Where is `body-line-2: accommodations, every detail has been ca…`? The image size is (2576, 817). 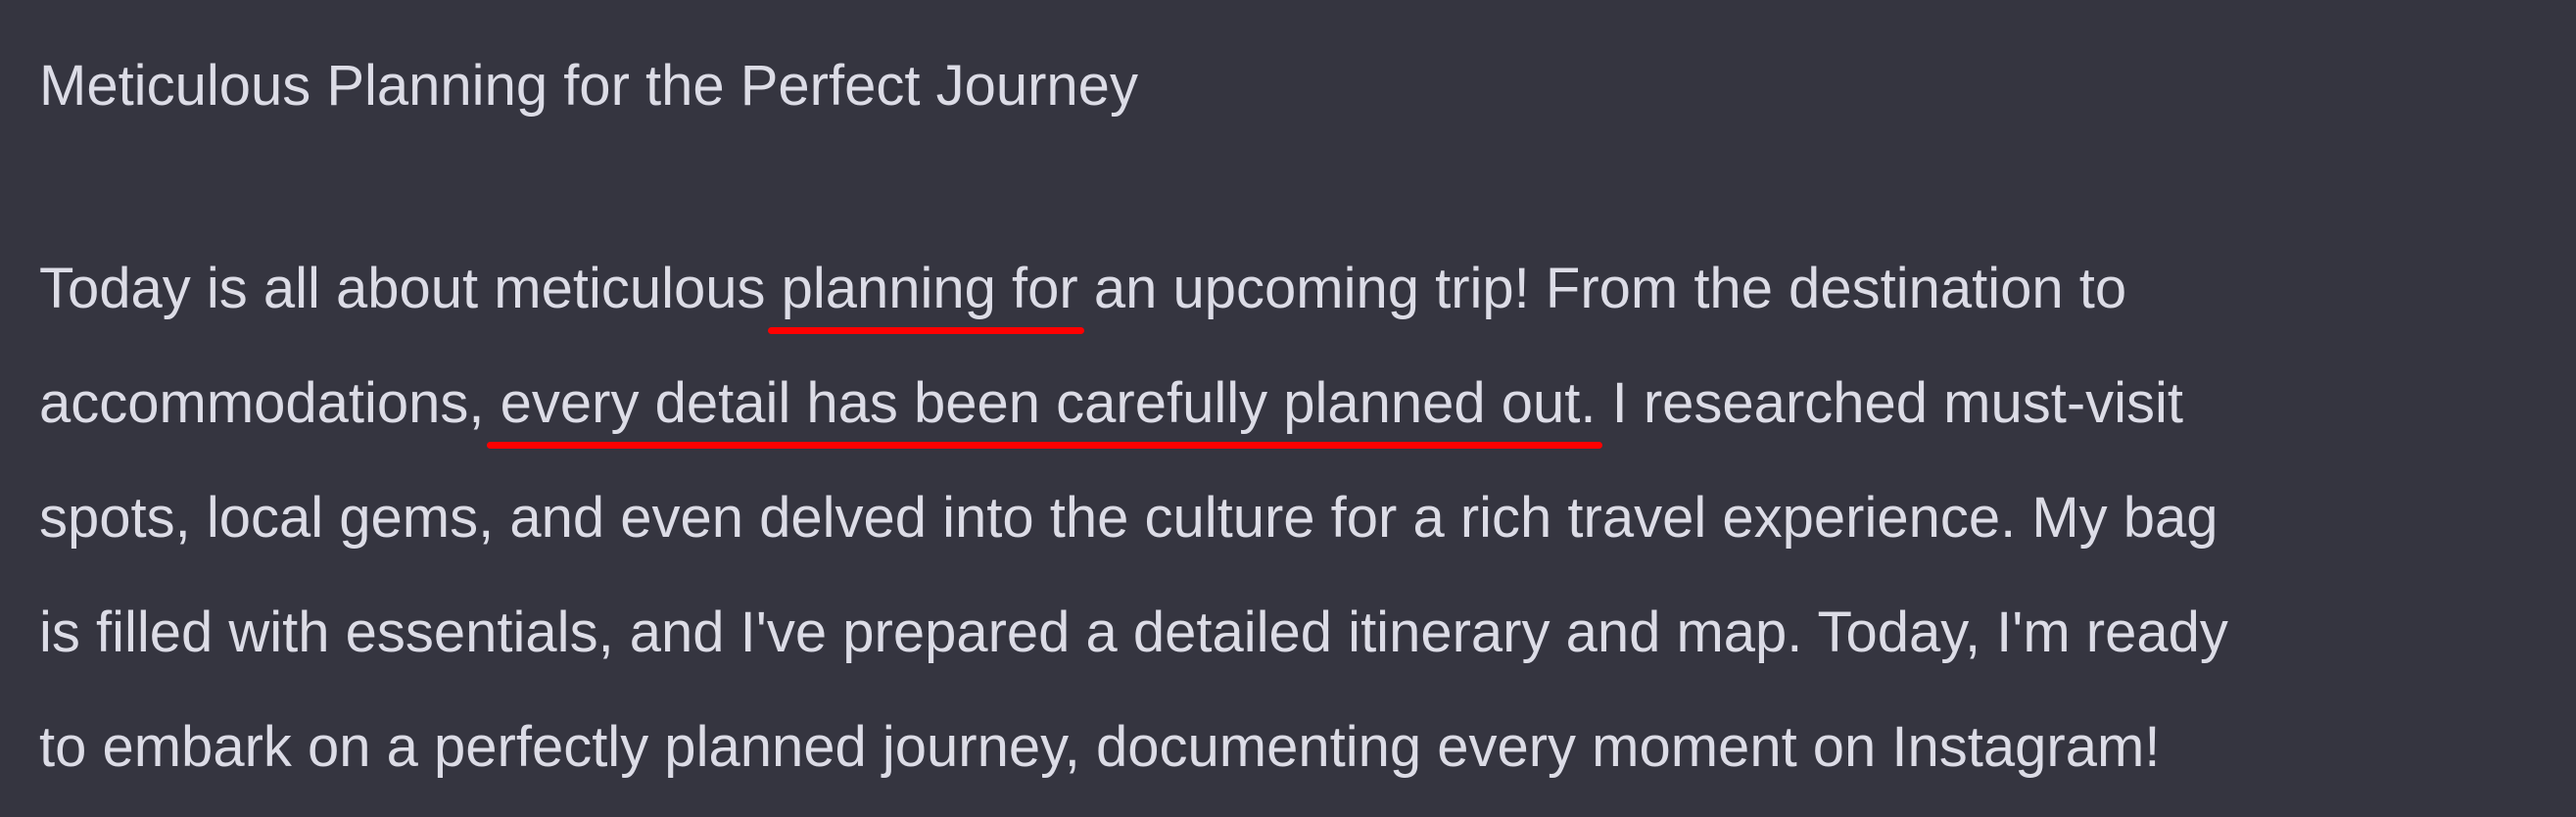 body-line-2: accommodations, every detail has been ca… is located at coordinates (1293, 403).